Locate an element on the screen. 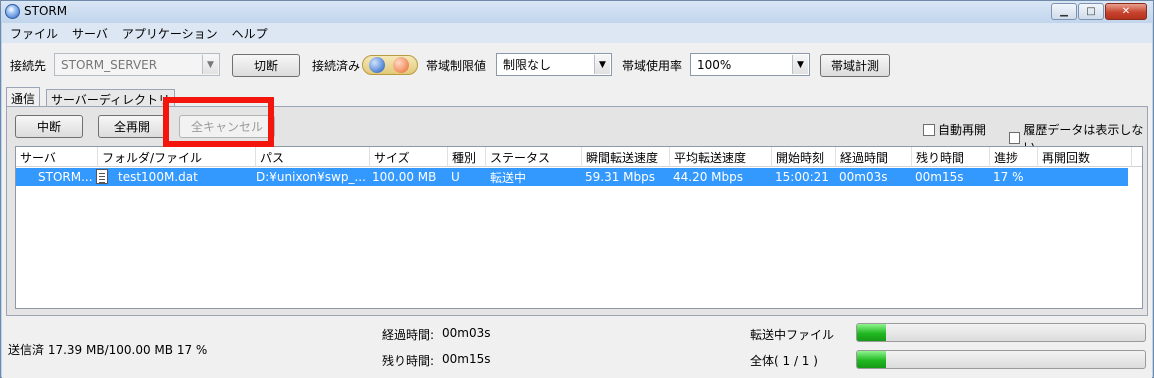 This screenshot has height=378, width=1154. column-header-label: サイズ is located at coordinates (392, 157).